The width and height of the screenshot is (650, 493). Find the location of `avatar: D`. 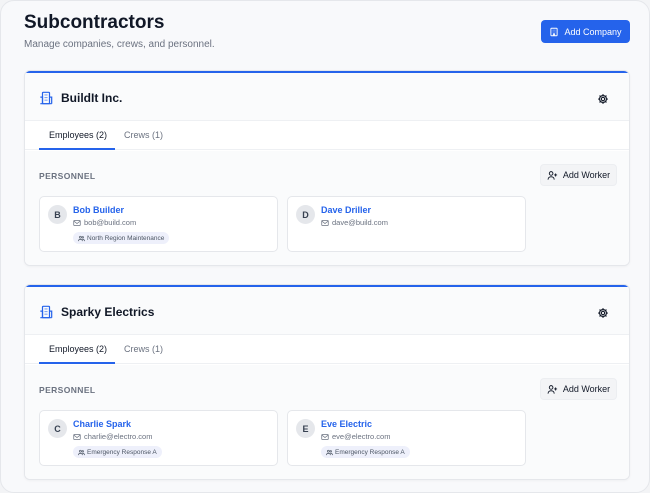

avatar: D is located at coordinates (305, 214).